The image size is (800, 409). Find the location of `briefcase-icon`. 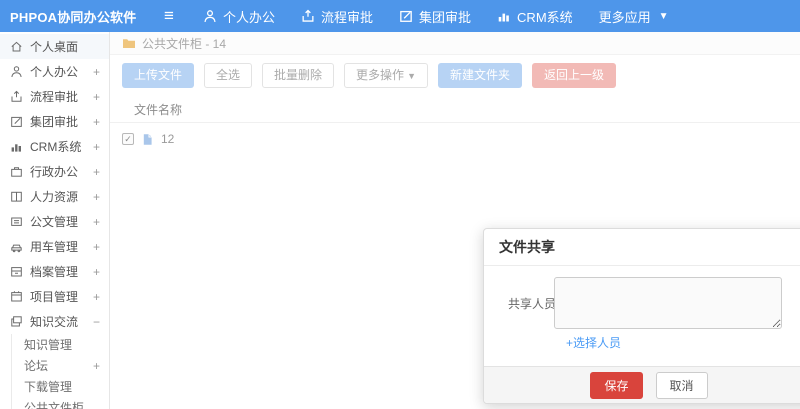

briefcase-icon is located at coordinates (17, 171).